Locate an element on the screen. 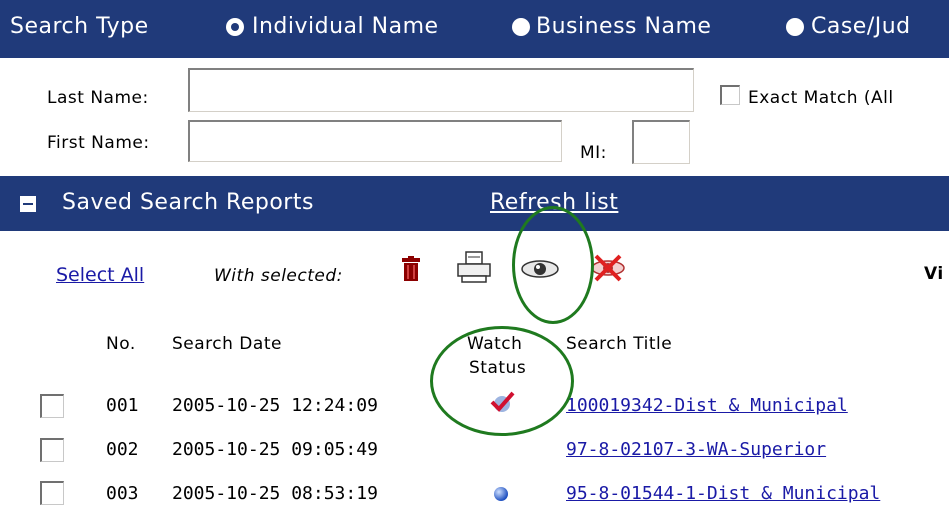 The height and width of the screenshot is (514, 949). row-no: 002 is located at coordinates (122, 449).